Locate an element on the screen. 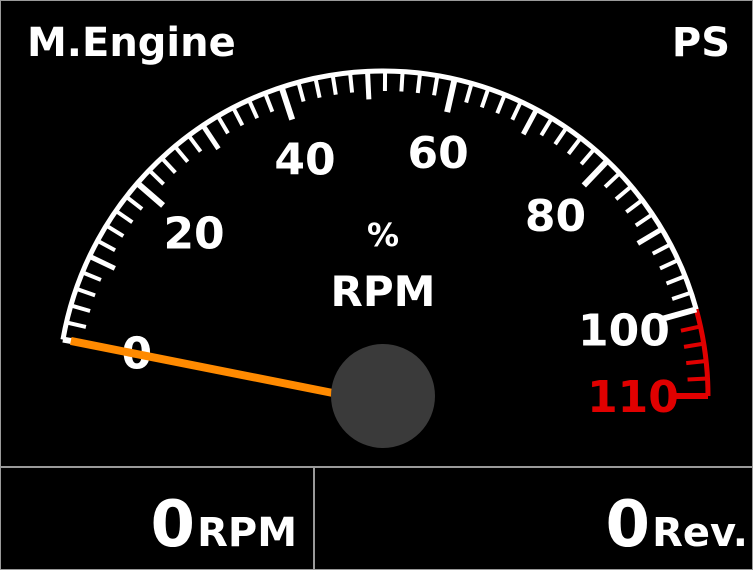 Image resolution: width=755 pixels, height=572 pixels. rev-readout: 0 Rev. is located at coordinates (677, 525).